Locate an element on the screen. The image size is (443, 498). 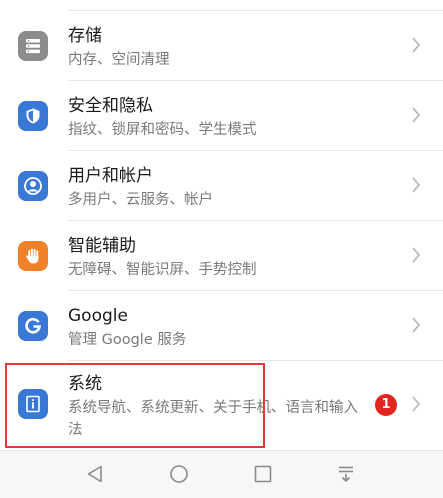
settings-item-security: 安全和隐私 指纹、锁屏和密码、学生模式 is located at coordinates (221, 115).